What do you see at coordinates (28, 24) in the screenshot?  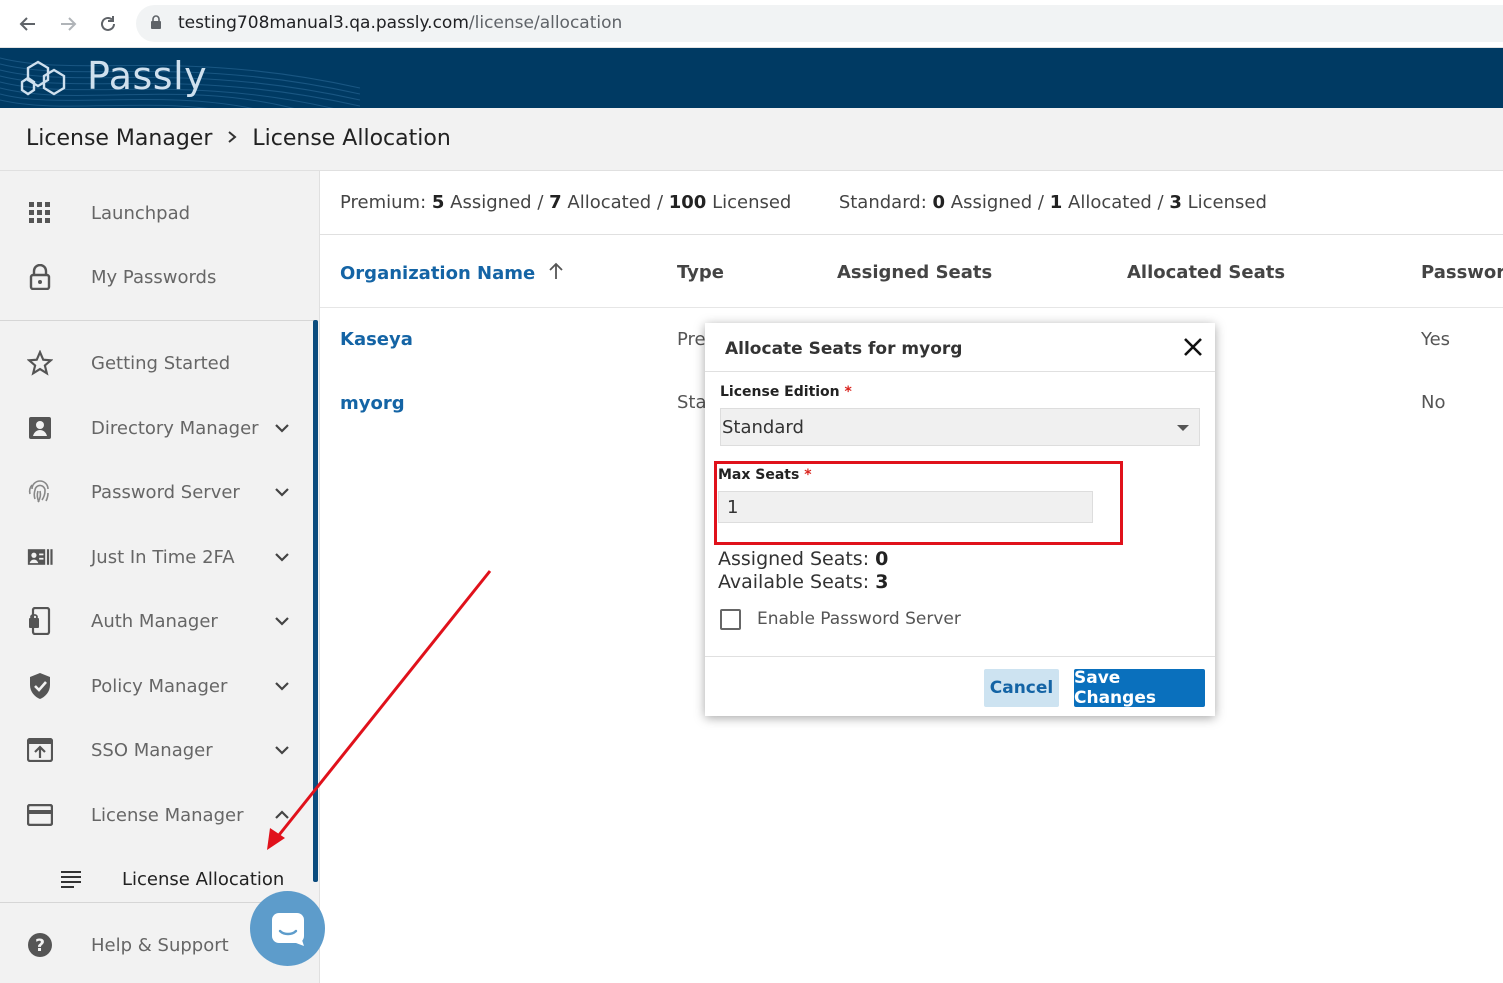 I see `back-arrow-icon` at bounding box center [28, 24].